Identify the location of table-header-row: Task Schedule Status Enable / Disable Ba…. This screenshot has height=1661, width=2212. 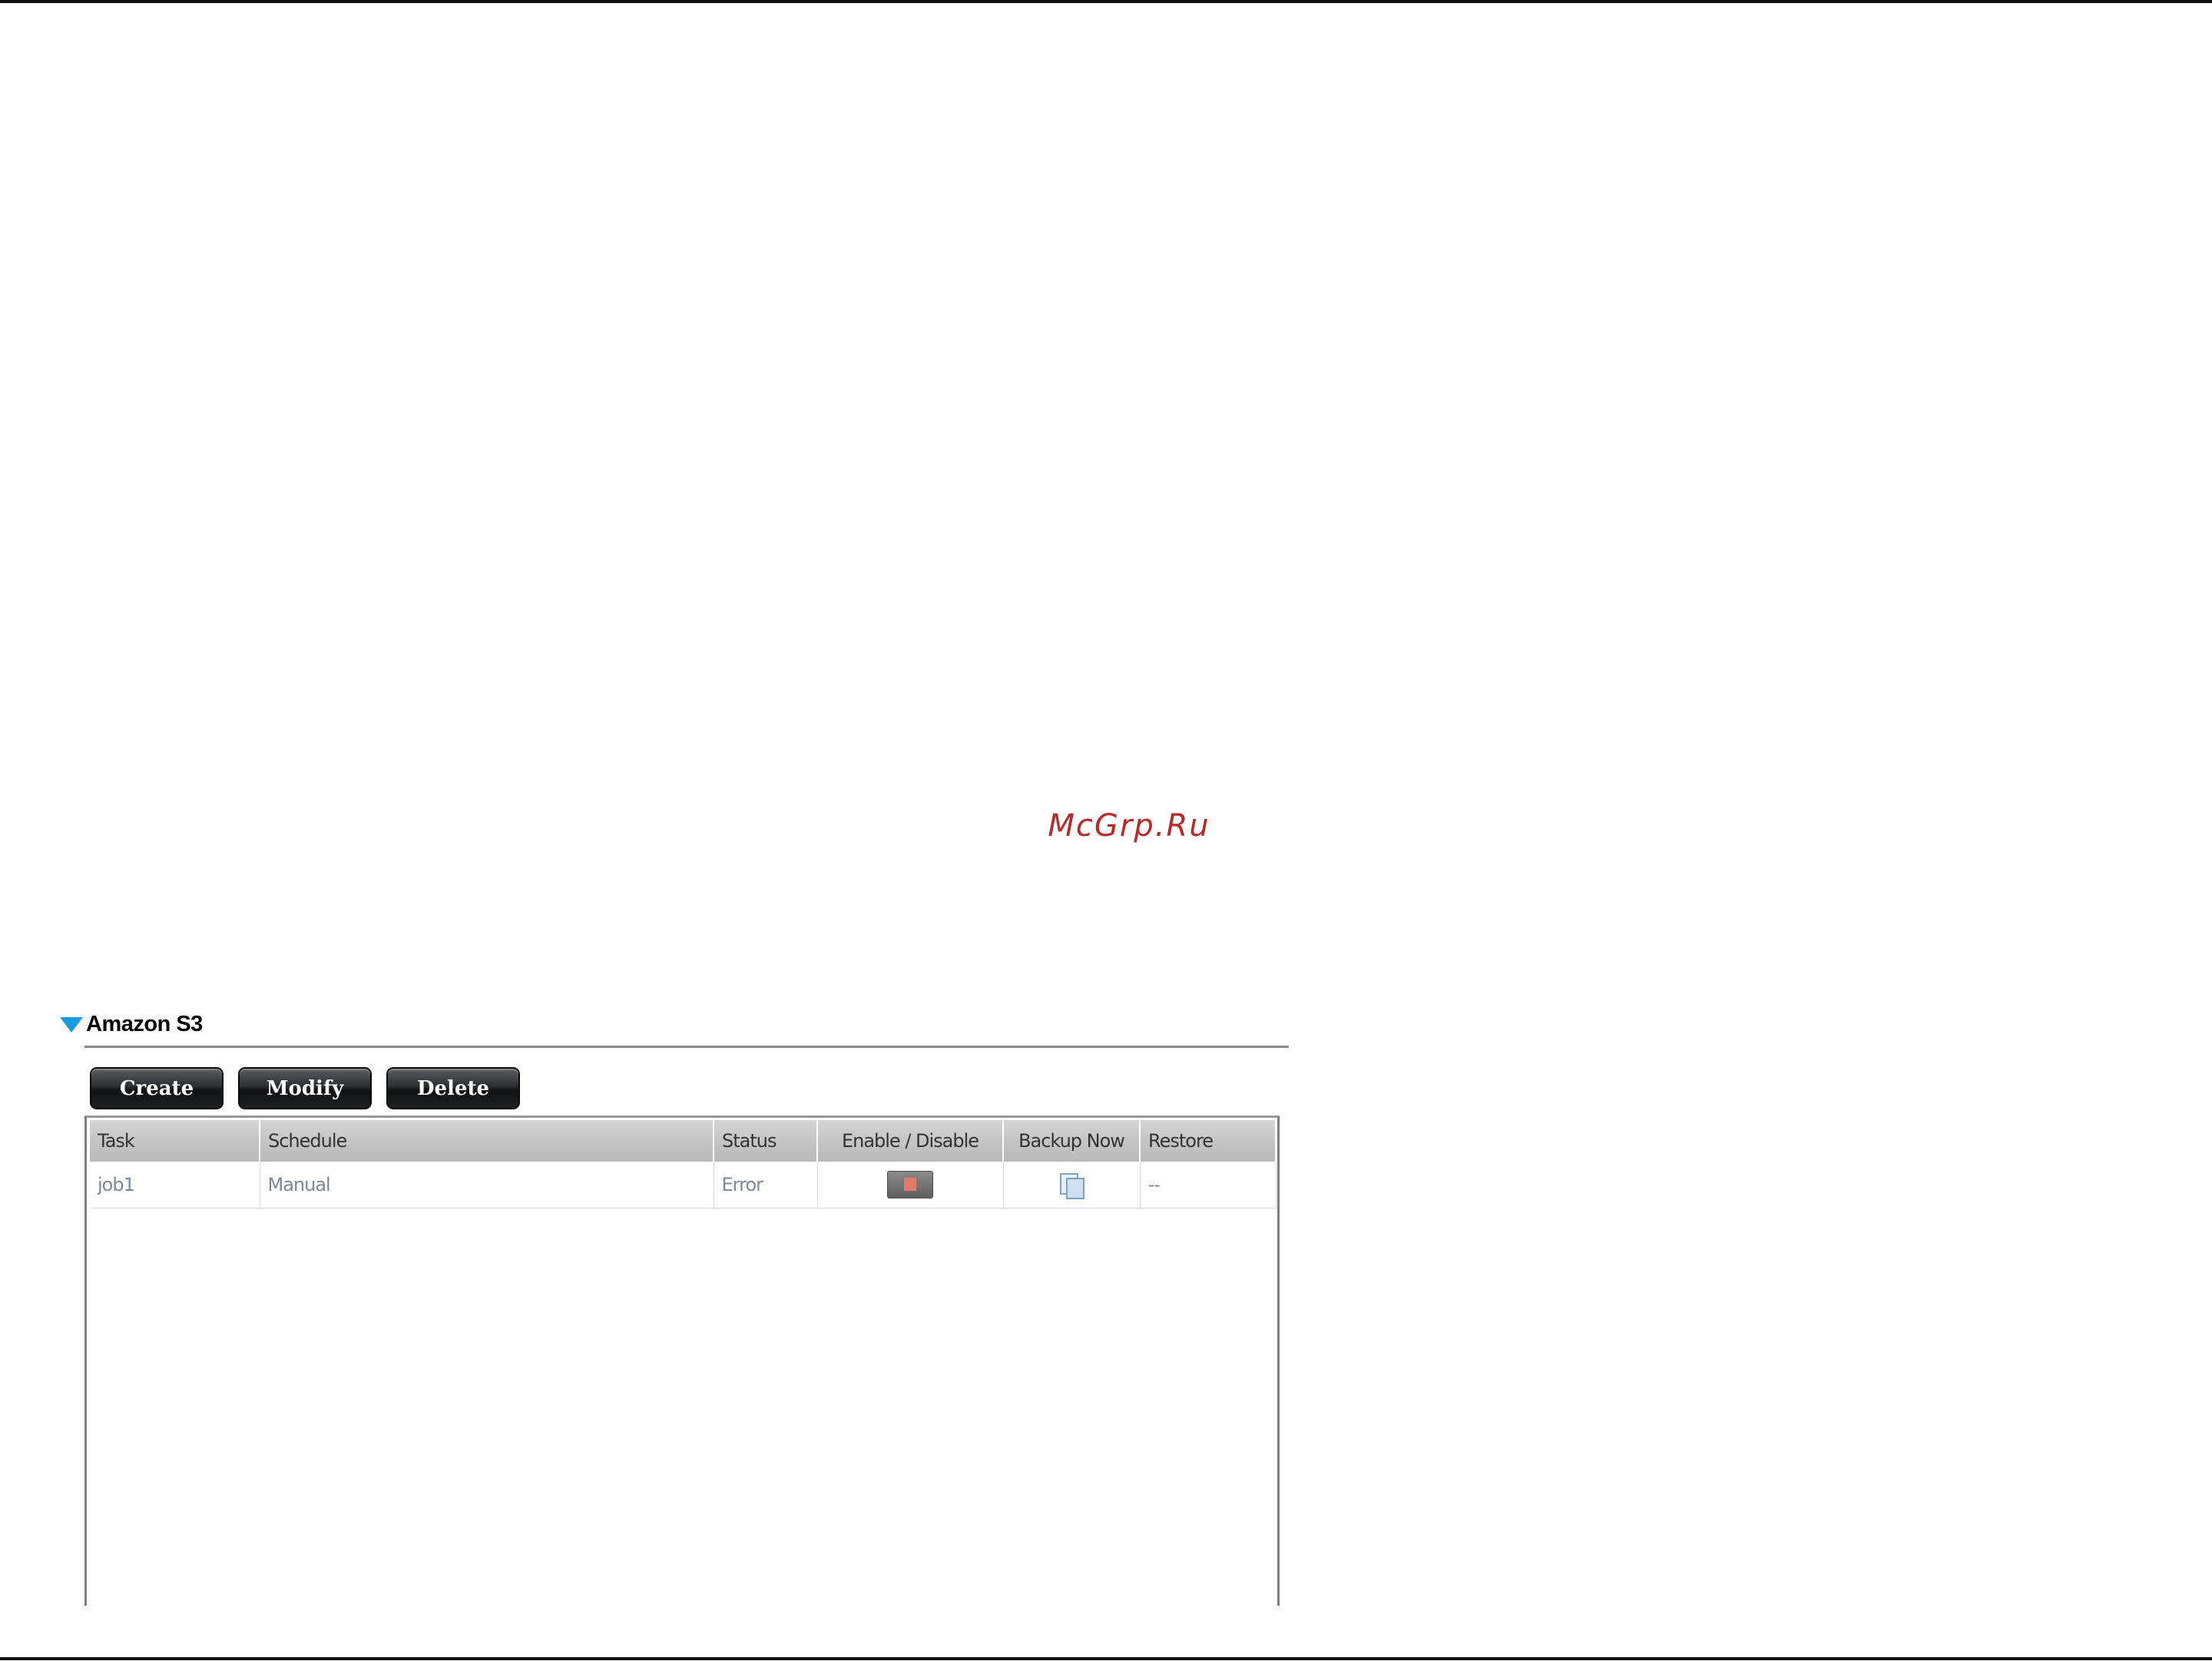
(684, 1141).